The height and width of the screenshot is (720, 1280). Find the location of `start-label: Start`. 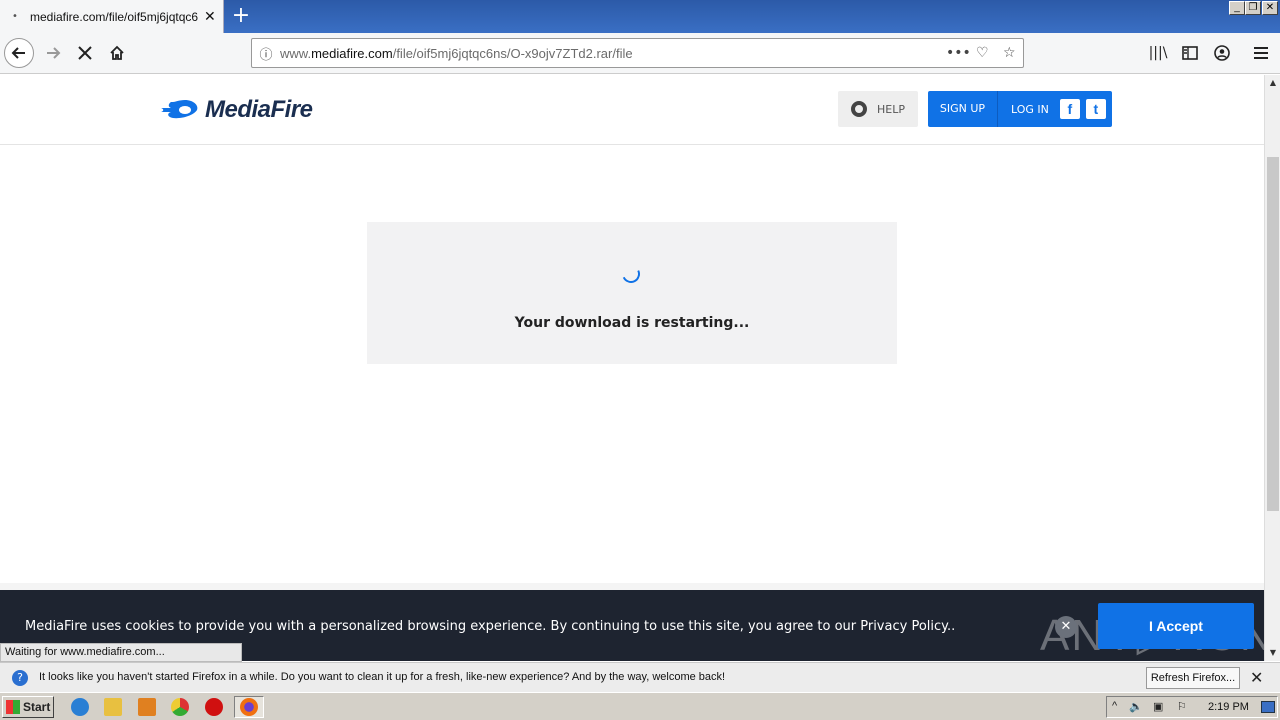

start-label: Start is located at coordinates (37, 707).